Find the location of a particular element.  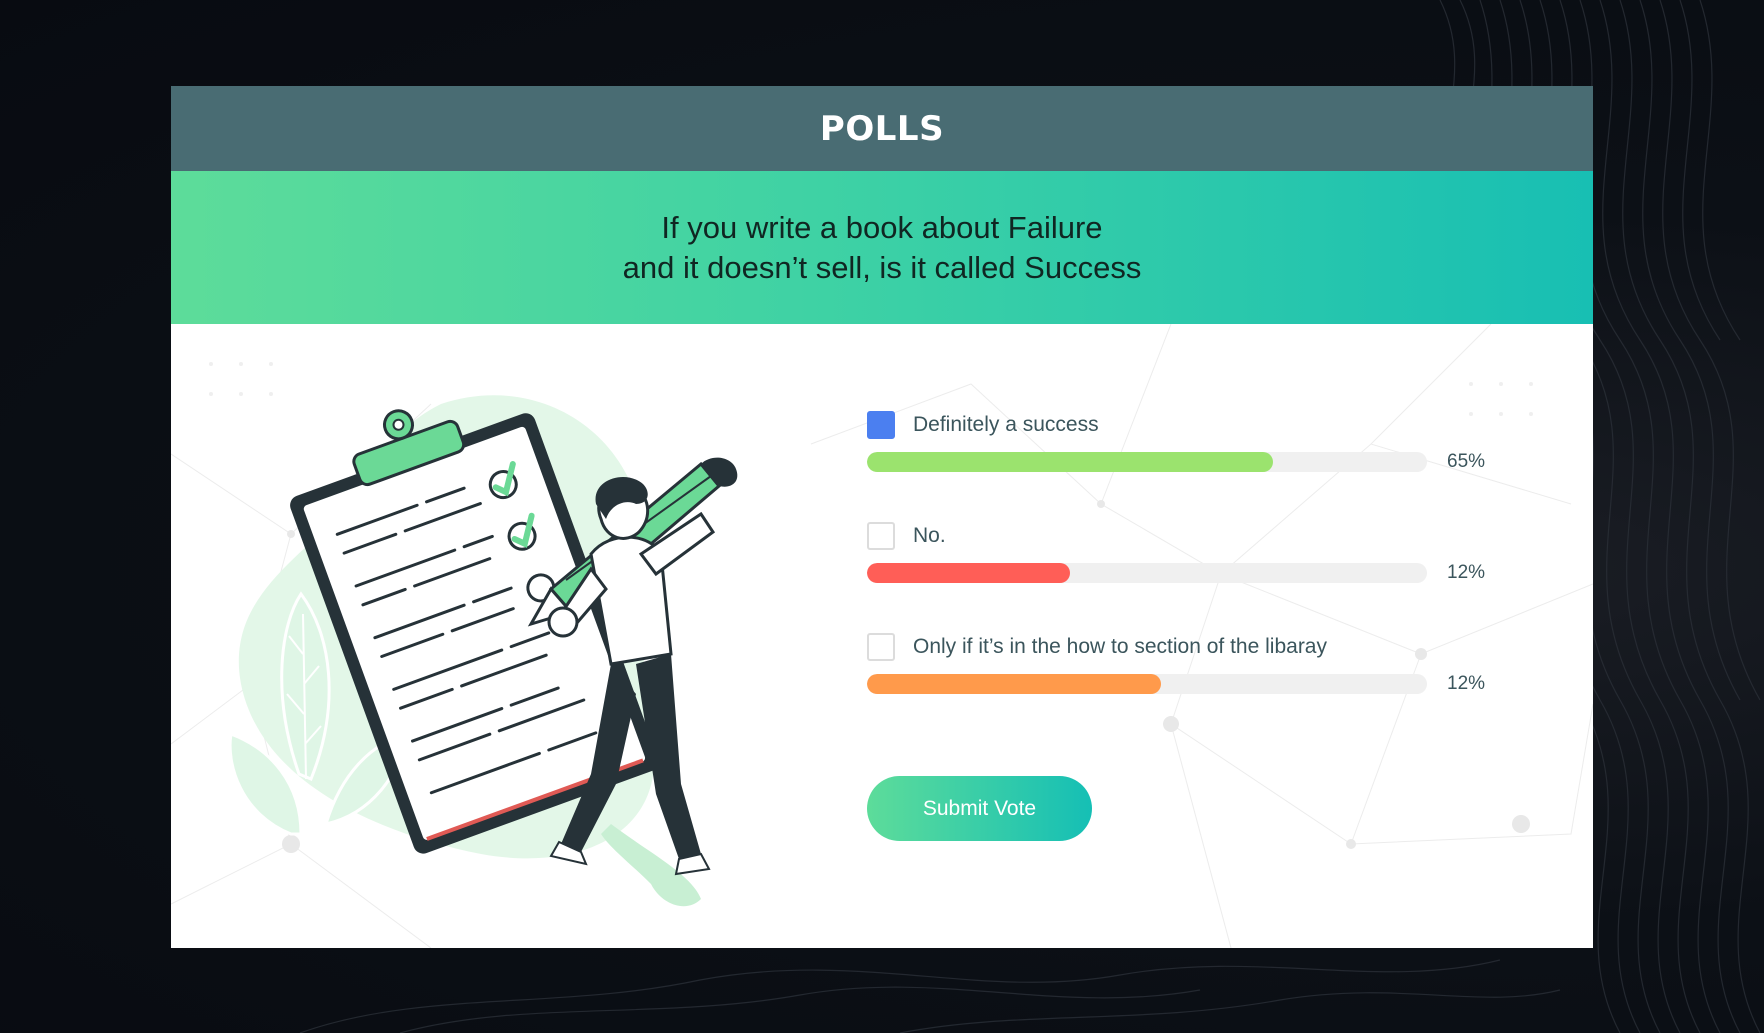

poll-option: Definitely a success 65% is located at coordinates (1187, 465).